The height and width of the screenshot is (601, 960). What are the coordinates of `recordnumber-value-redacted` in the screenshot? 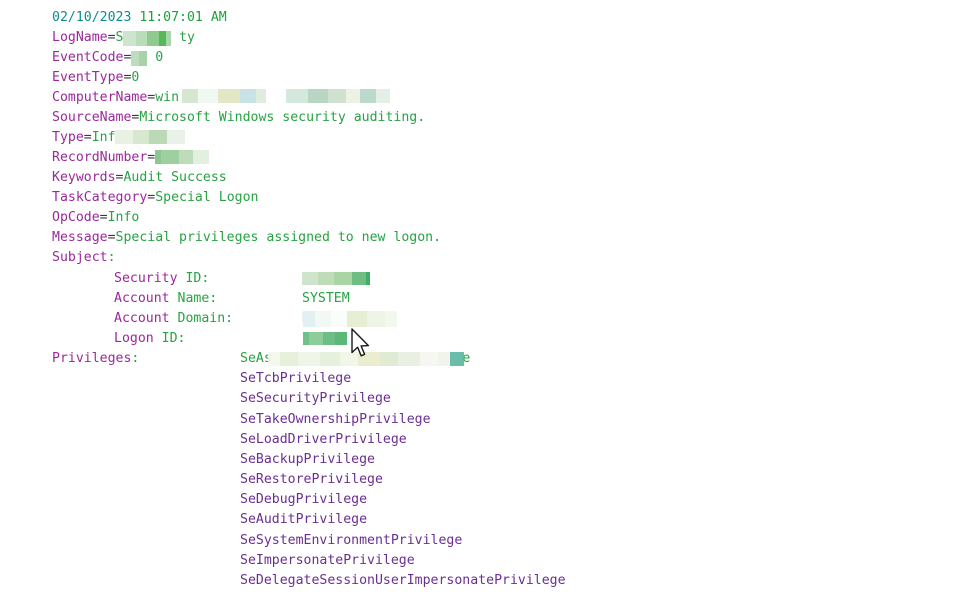 It's located at (187, 157).